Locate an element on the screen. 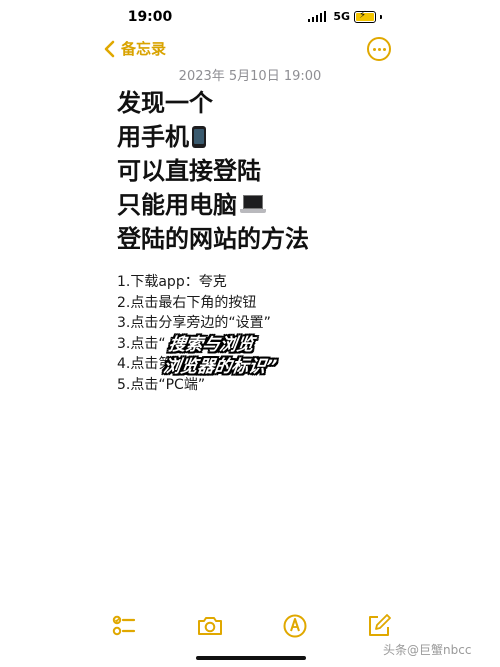 This screenshot has height=667, width=500. note-date: 2023年 5月10日 19:00 is located at coordinates (250, 76).